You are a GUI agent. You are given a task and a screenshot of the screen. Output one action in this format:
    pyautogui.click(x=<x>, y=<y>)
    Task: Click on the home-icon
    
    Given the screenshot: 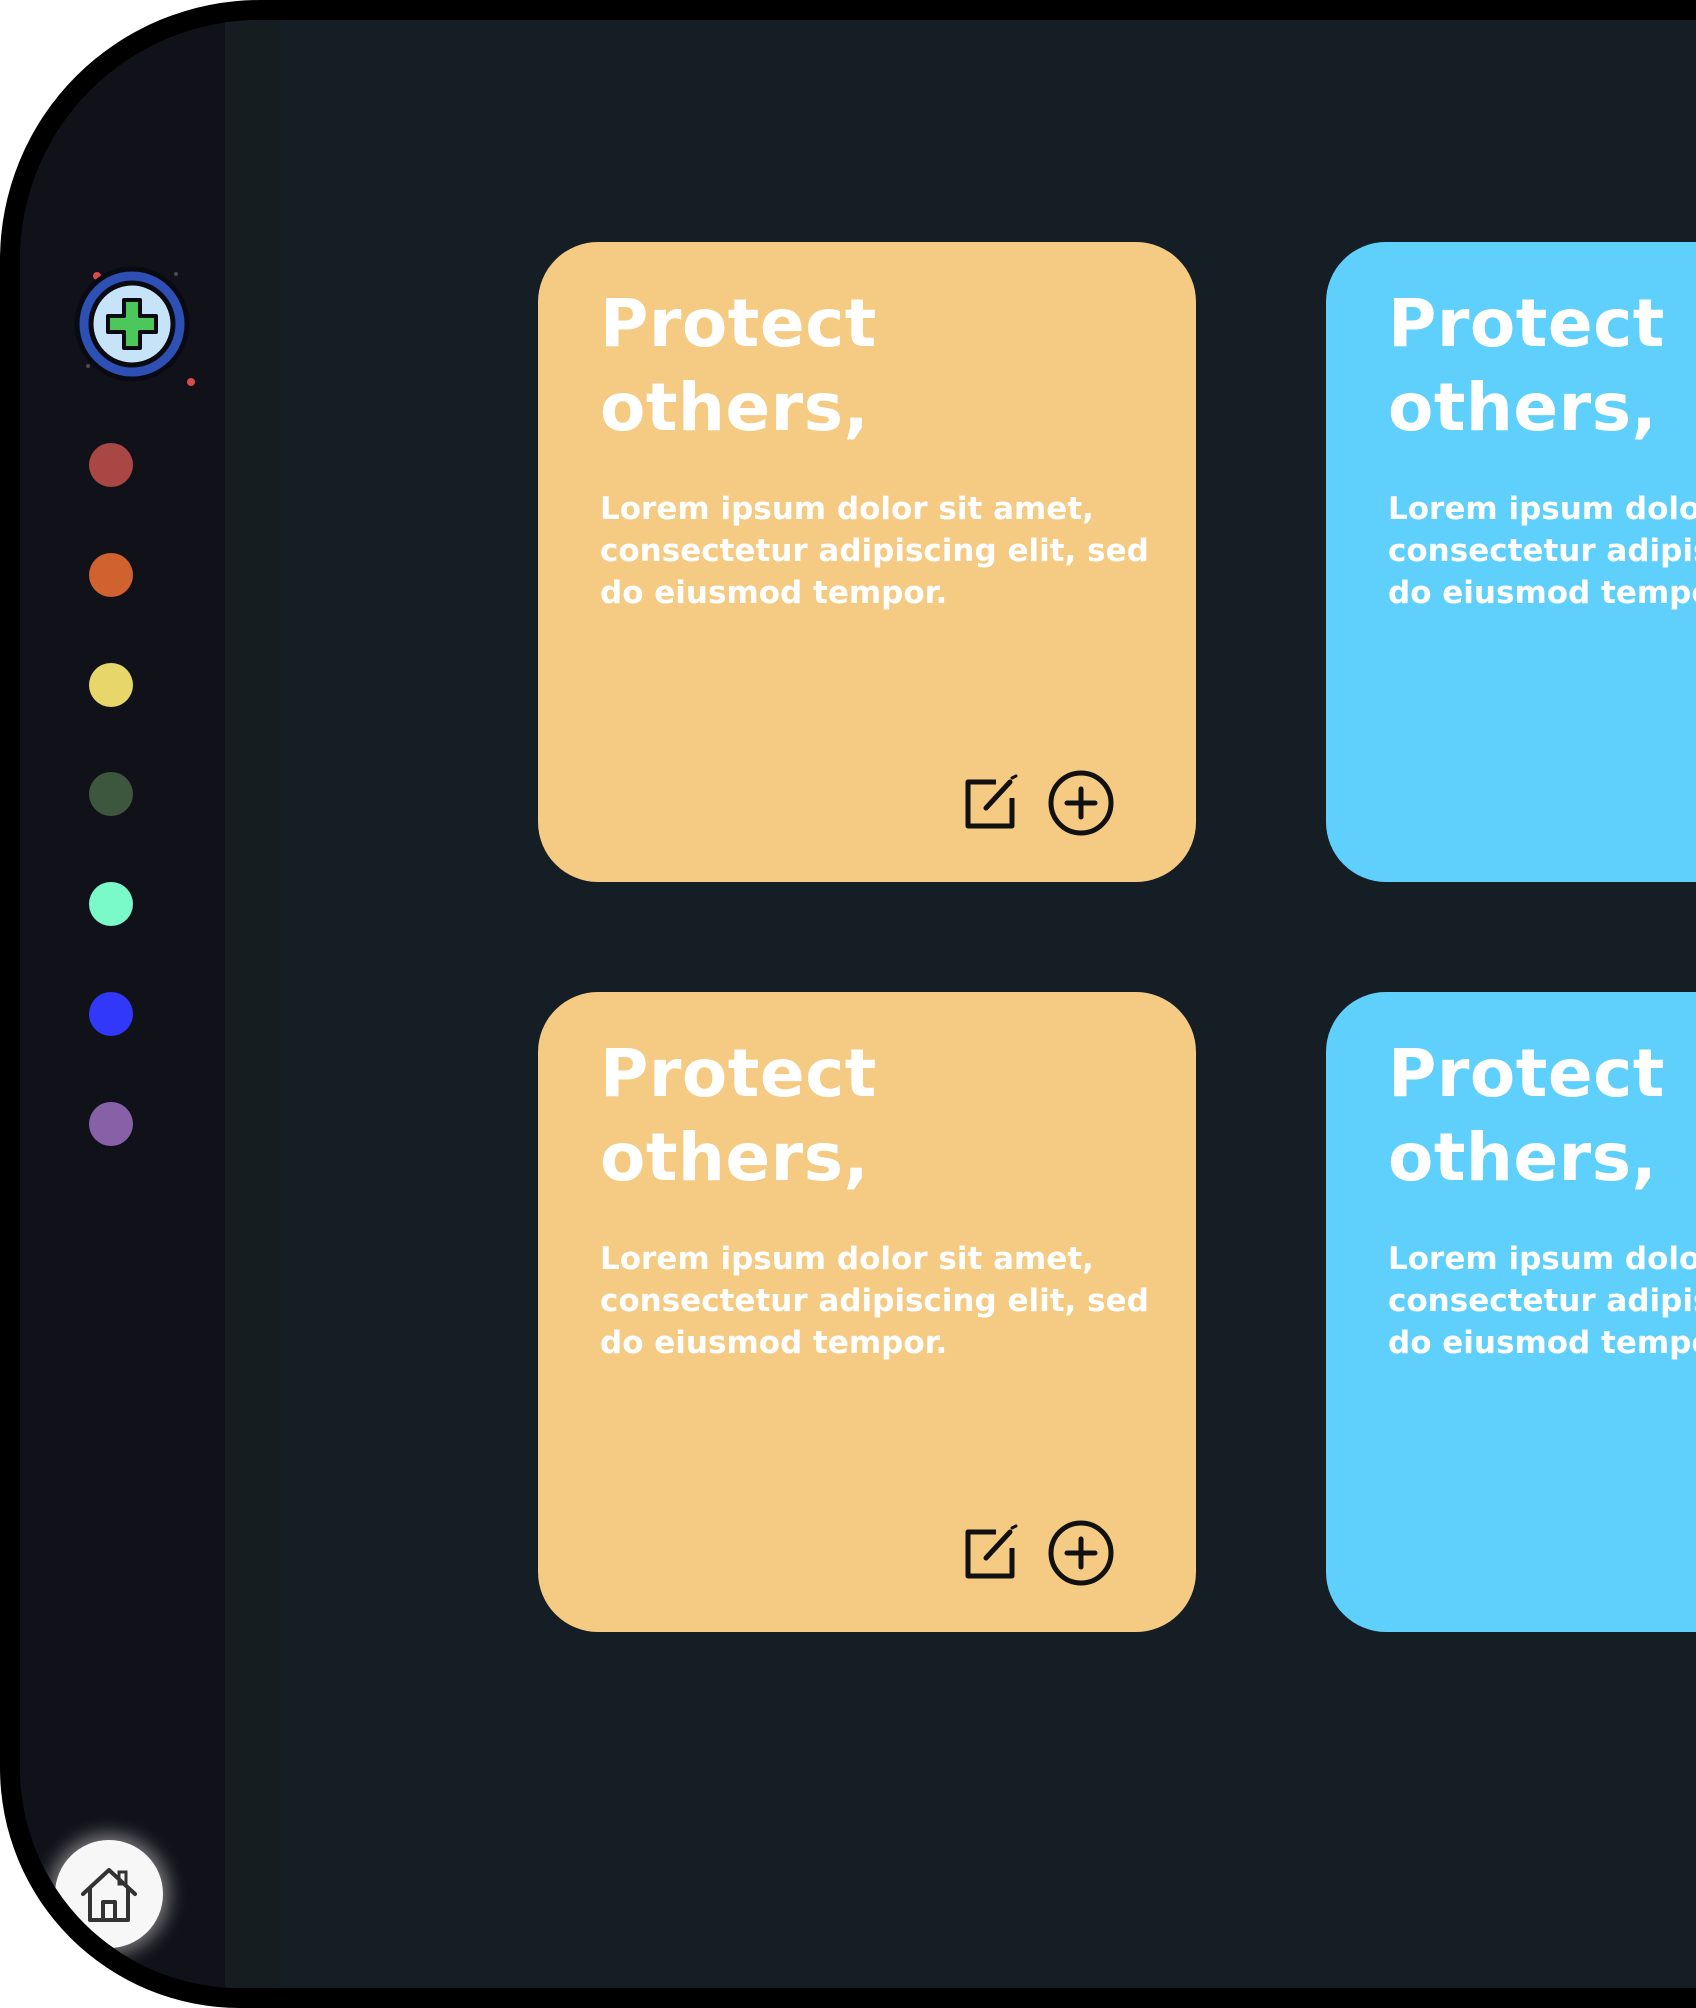 What is the action you would take?
    pyautogui.click(x=109, y=1895)
    